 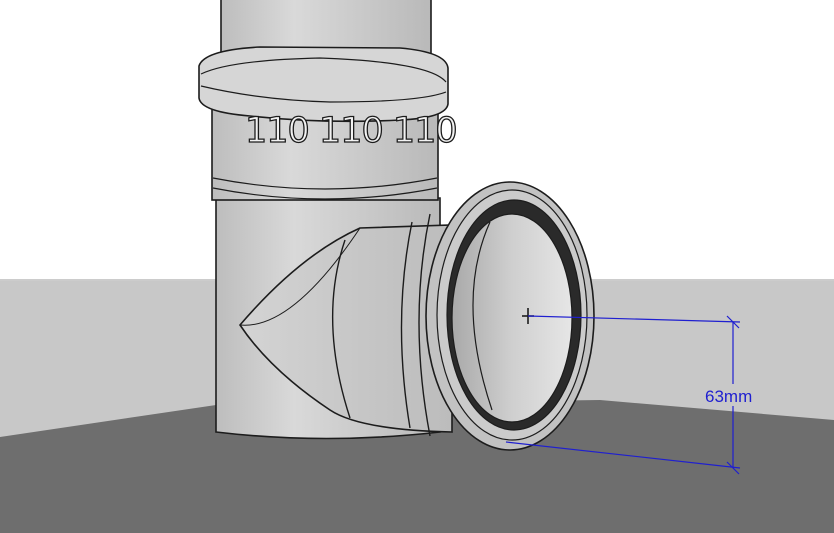 What do you see at coordinates (351, 131) in the screenshot?
I see `pipe-size-marking: 110 110 110` at bounding box center [351, 131].